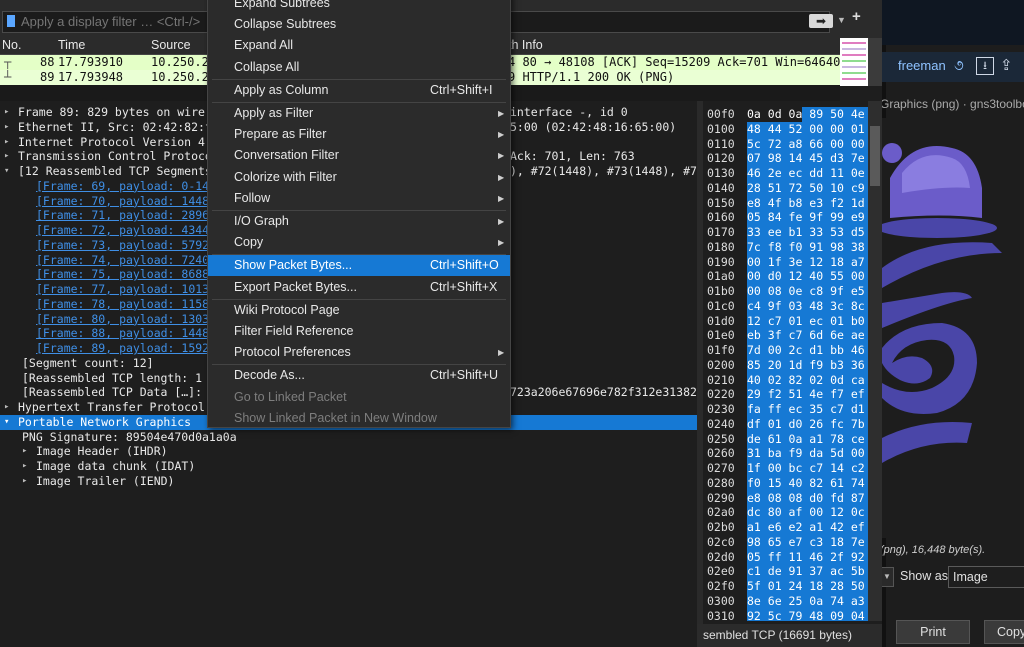  I want to click on hex-row: 0140 28 51 72 50 10 c9, so click(785, 188).